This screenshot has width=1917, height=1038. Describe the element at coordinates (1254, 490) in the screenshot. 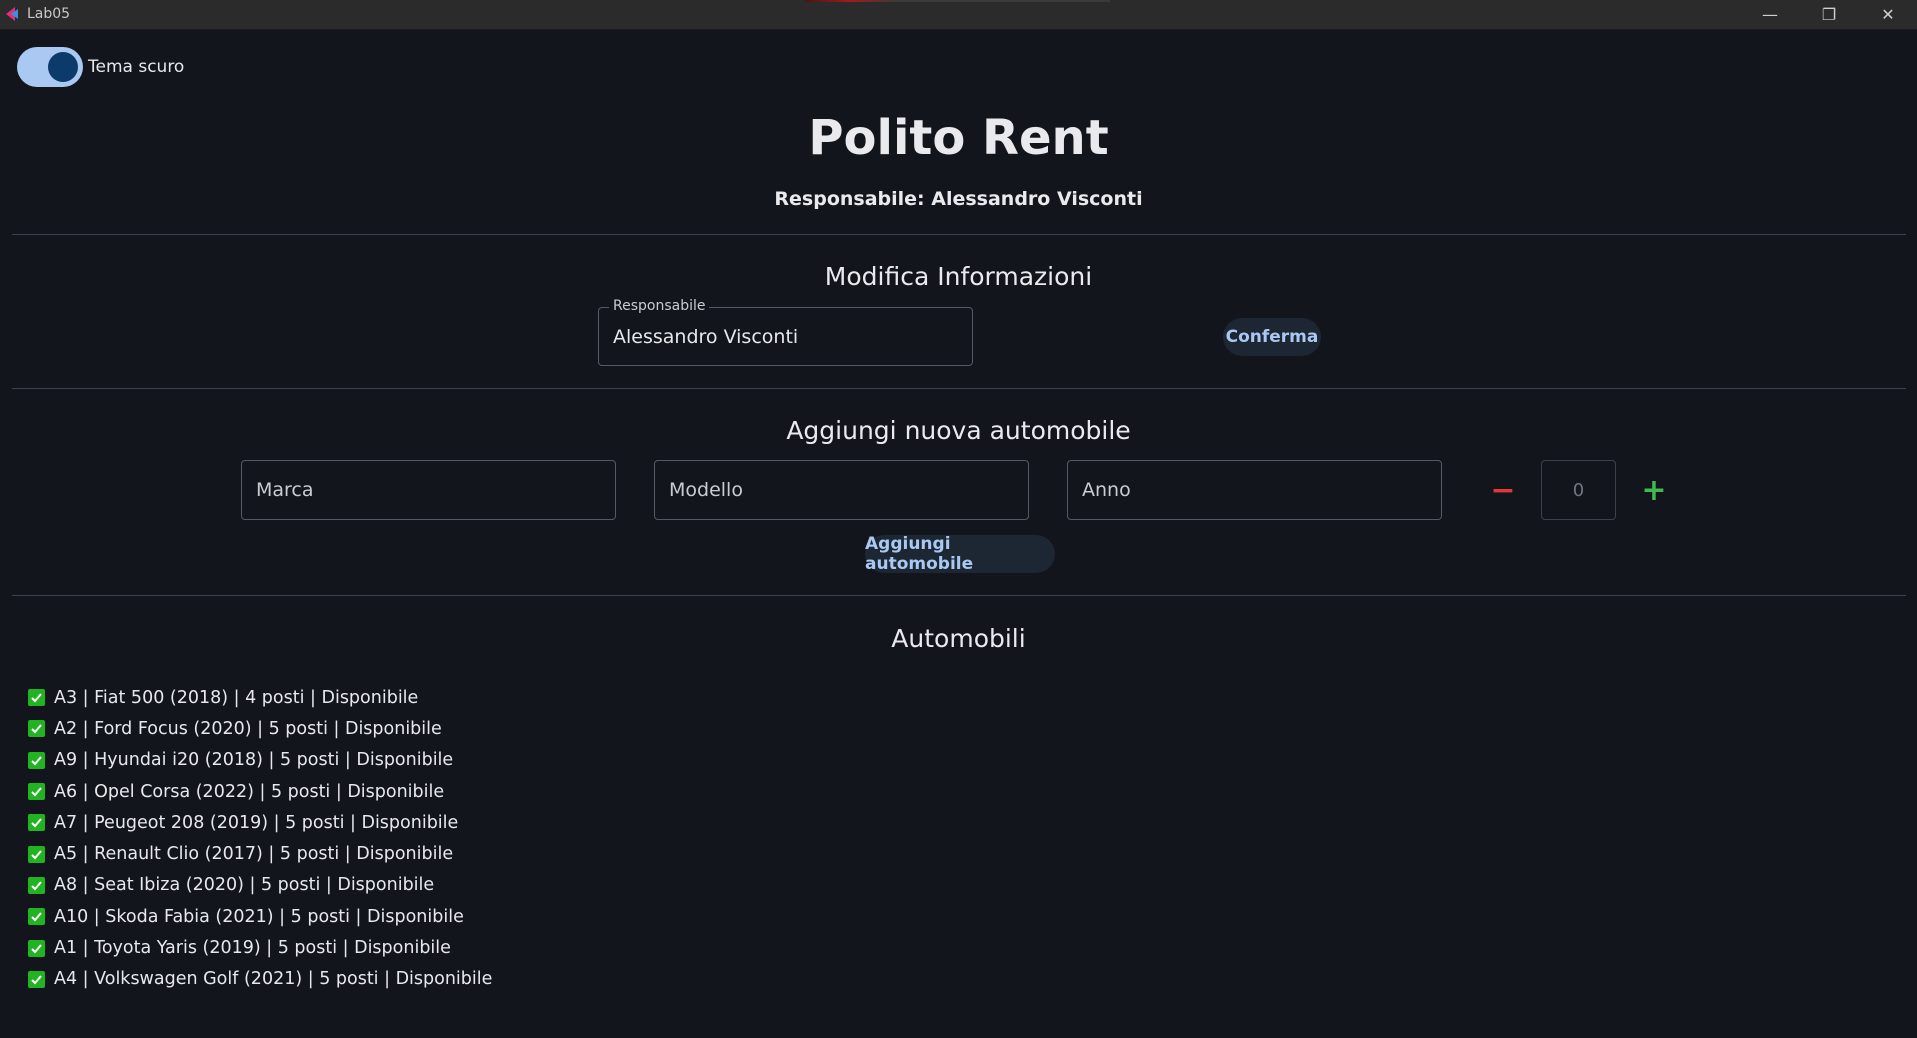

I see `year-input: Anno` at that location.